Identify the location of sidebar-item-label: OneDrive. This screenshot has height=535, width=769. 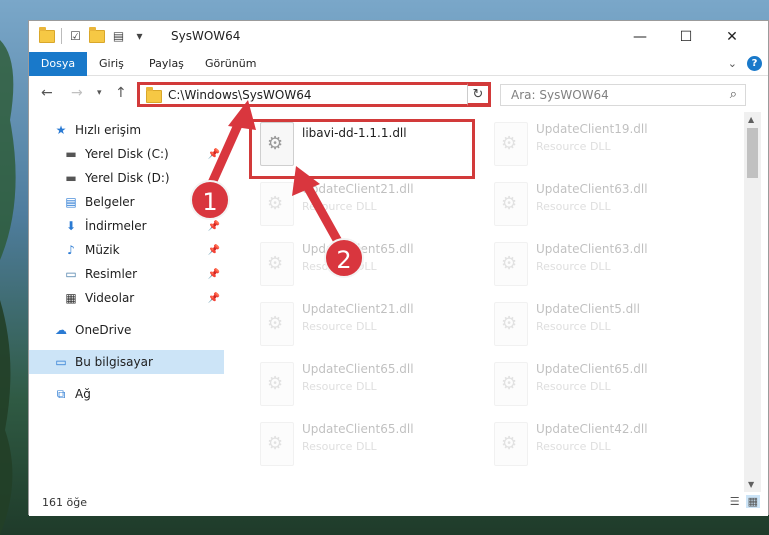
(103, 330).